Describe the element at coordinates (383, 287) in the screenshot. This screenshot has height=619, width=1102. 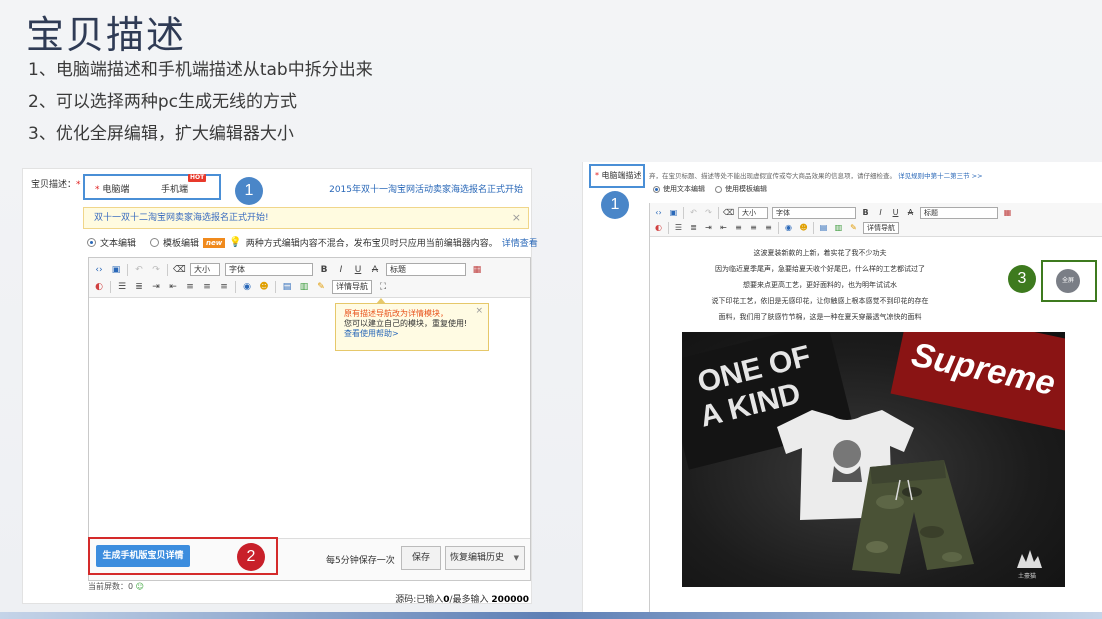
I see `fullscreen-icon: ⛶` at that location.